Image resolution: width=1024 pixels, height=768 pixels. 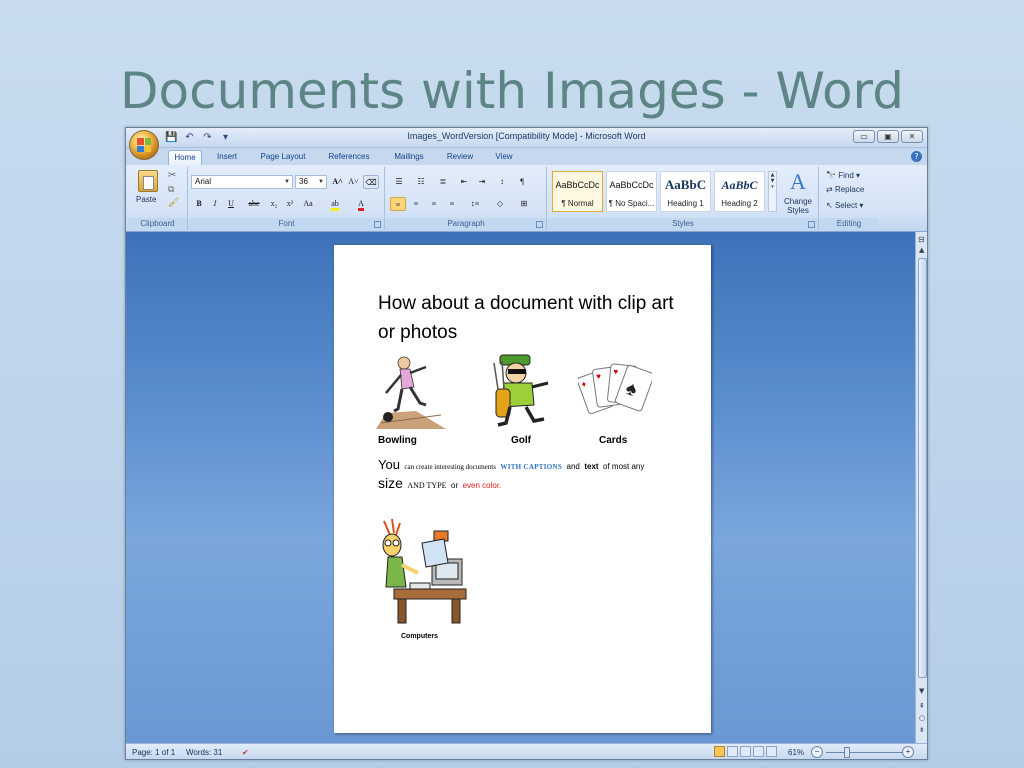 I want to click on numbering-icon: ☷, so click(x=421, y=182).